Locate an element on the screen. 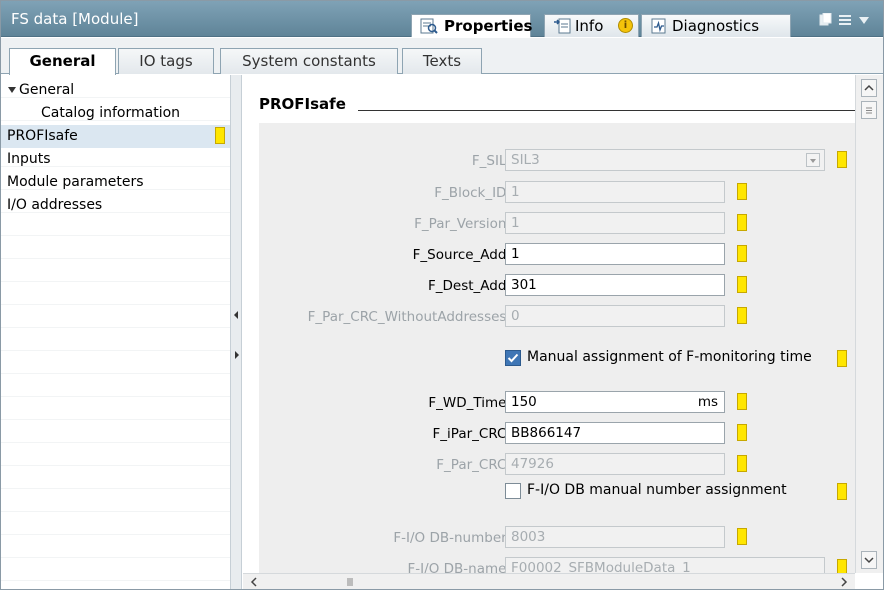 This screenshot has width=884, height=590. tree-item-catalog-information: Catalog information is located at coordinates (115, 113).